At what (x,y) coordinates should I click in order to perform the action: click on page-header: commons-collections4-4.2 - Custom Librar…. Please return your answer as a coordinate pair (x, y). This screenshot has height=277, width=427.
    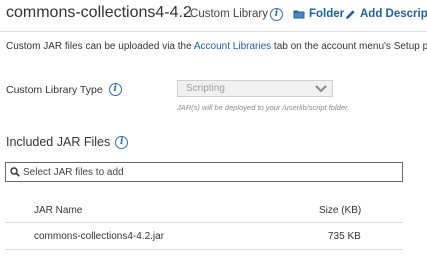
    Looking at the image, I should click on (216, 15).